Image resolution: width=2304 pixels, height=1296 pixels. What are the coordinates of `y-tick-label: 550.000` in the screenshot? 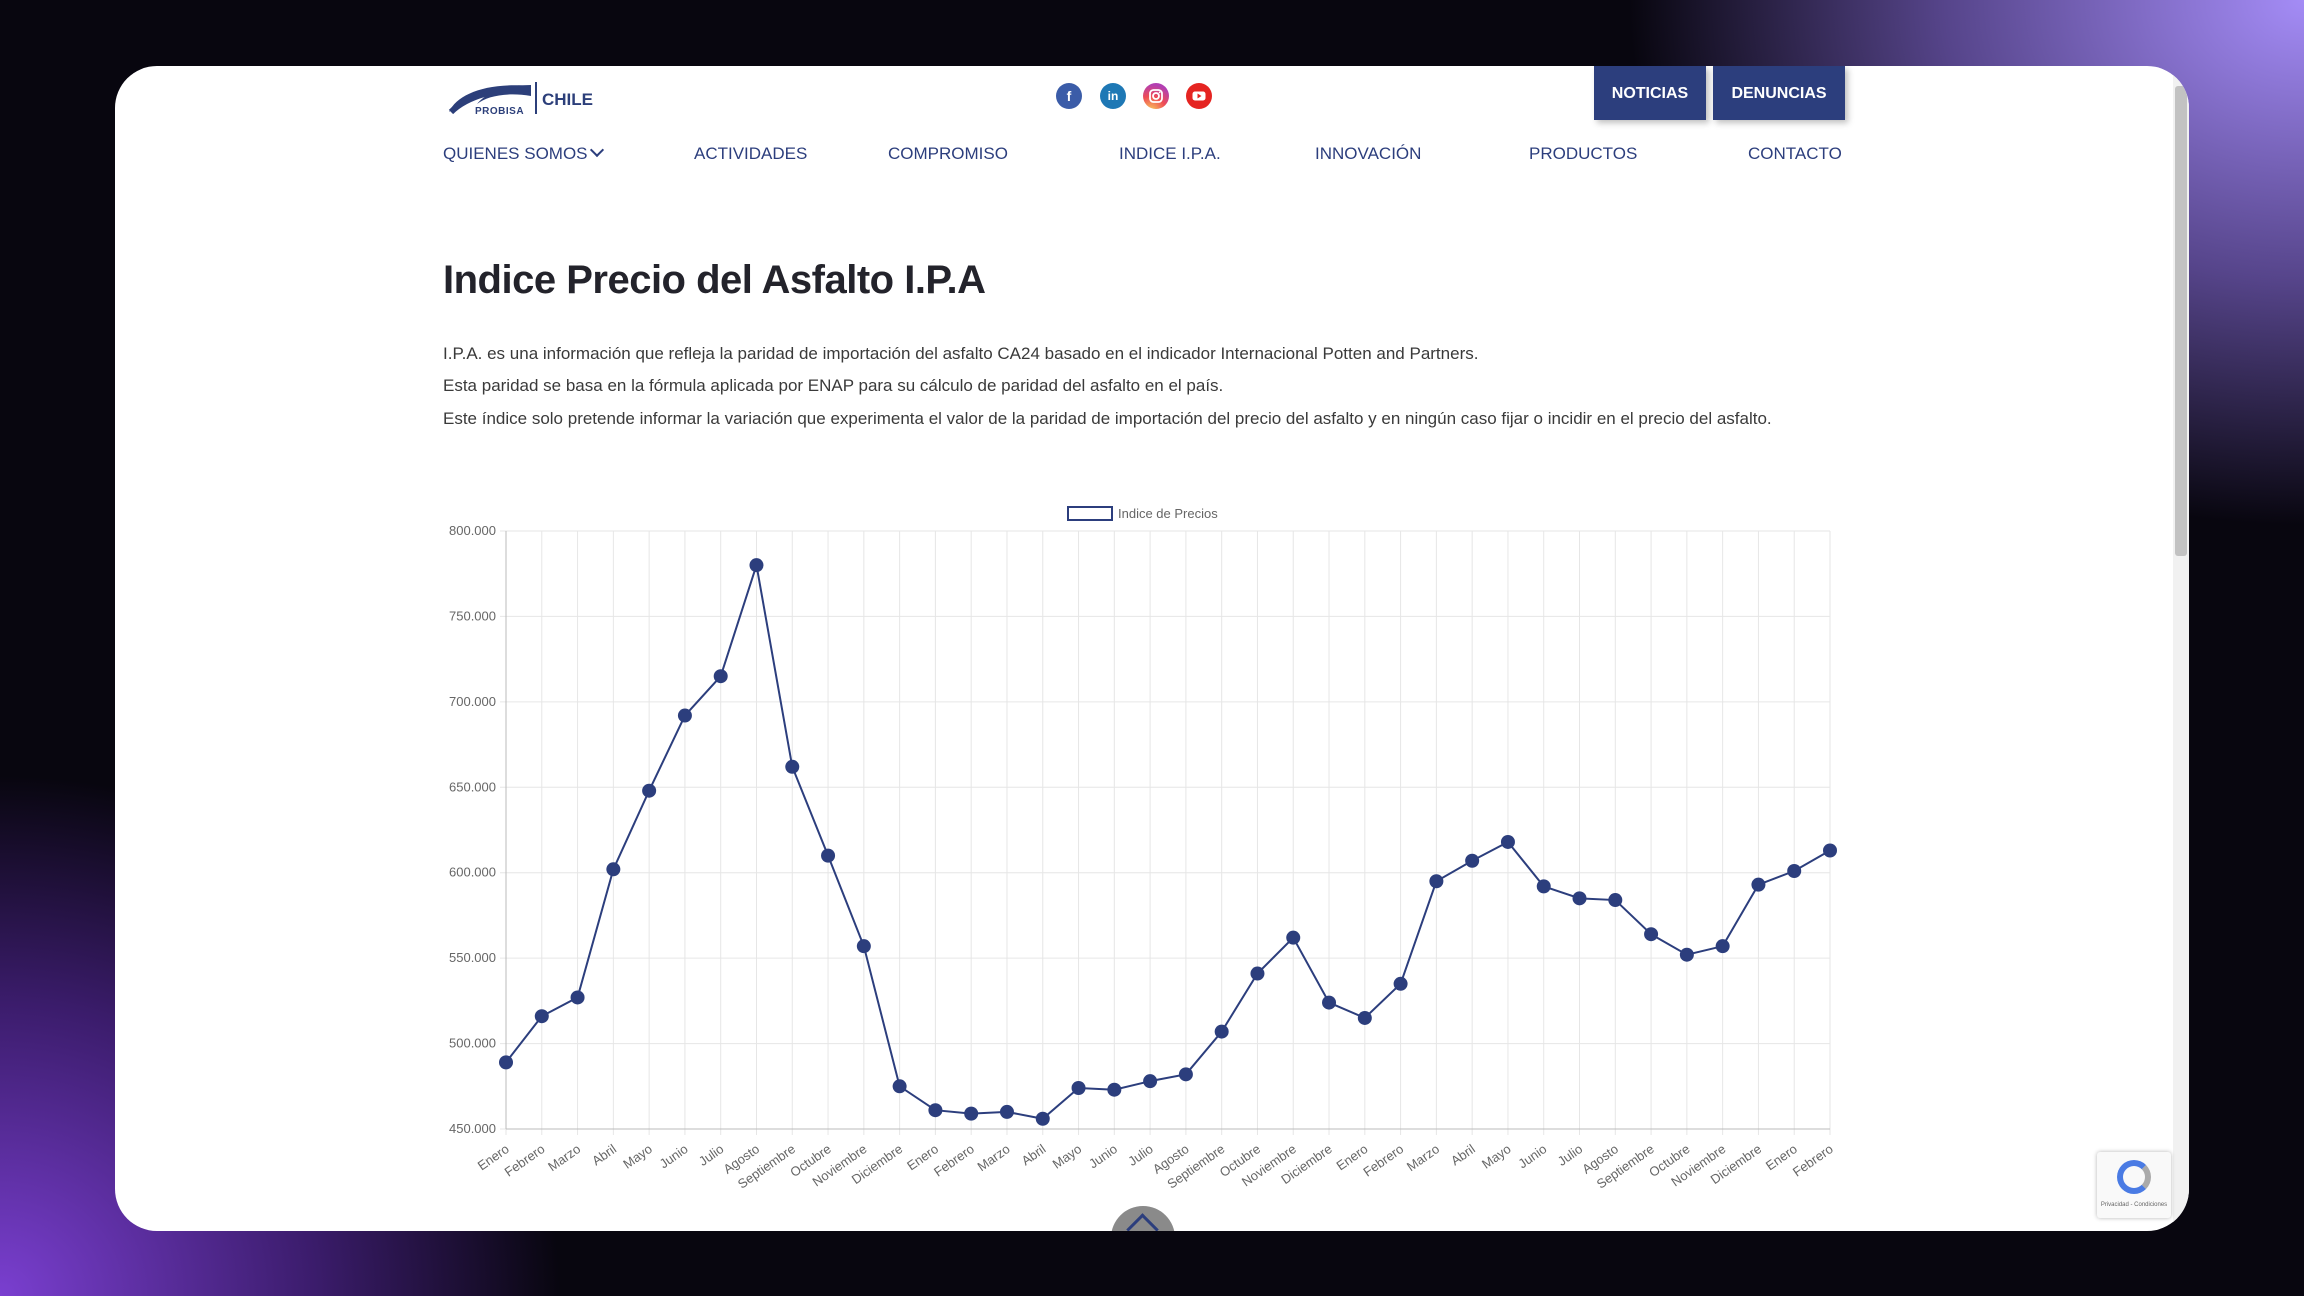 It's located at (472, 957).